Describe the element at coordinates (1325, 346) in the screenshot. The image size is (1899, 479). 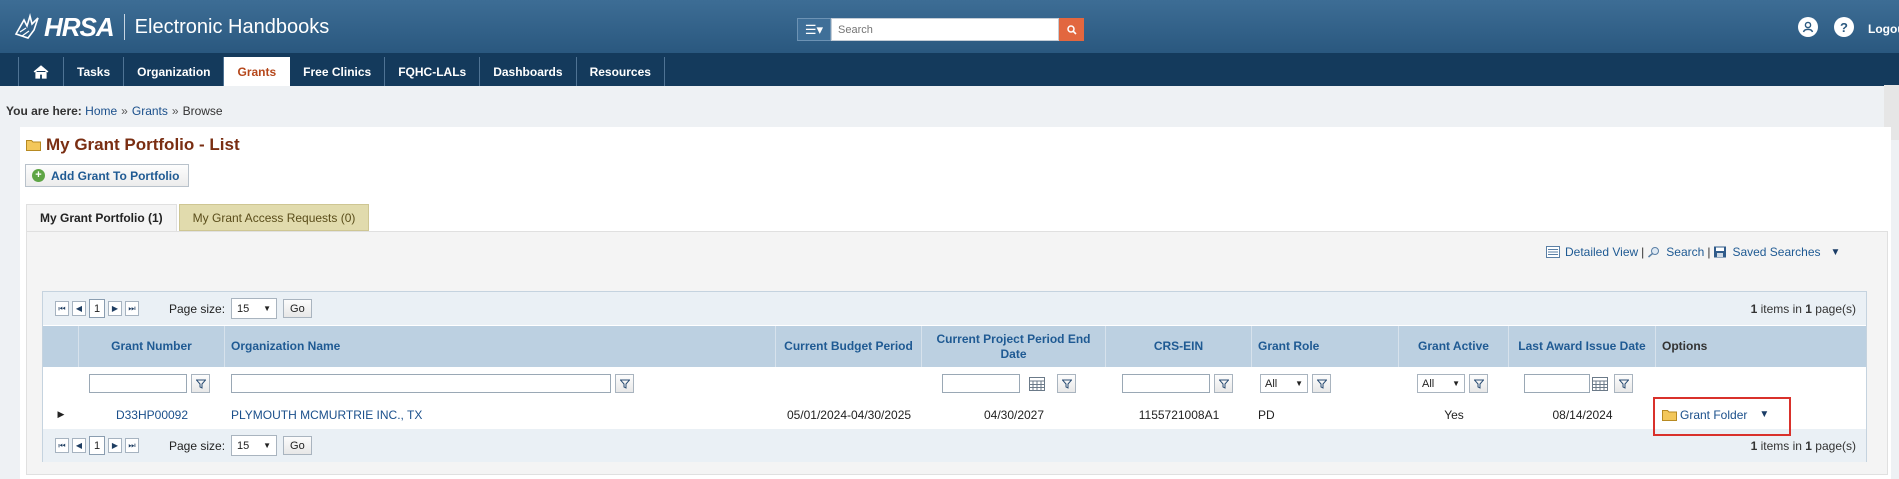
I see `col-grant-role: Grant Role` at that location.